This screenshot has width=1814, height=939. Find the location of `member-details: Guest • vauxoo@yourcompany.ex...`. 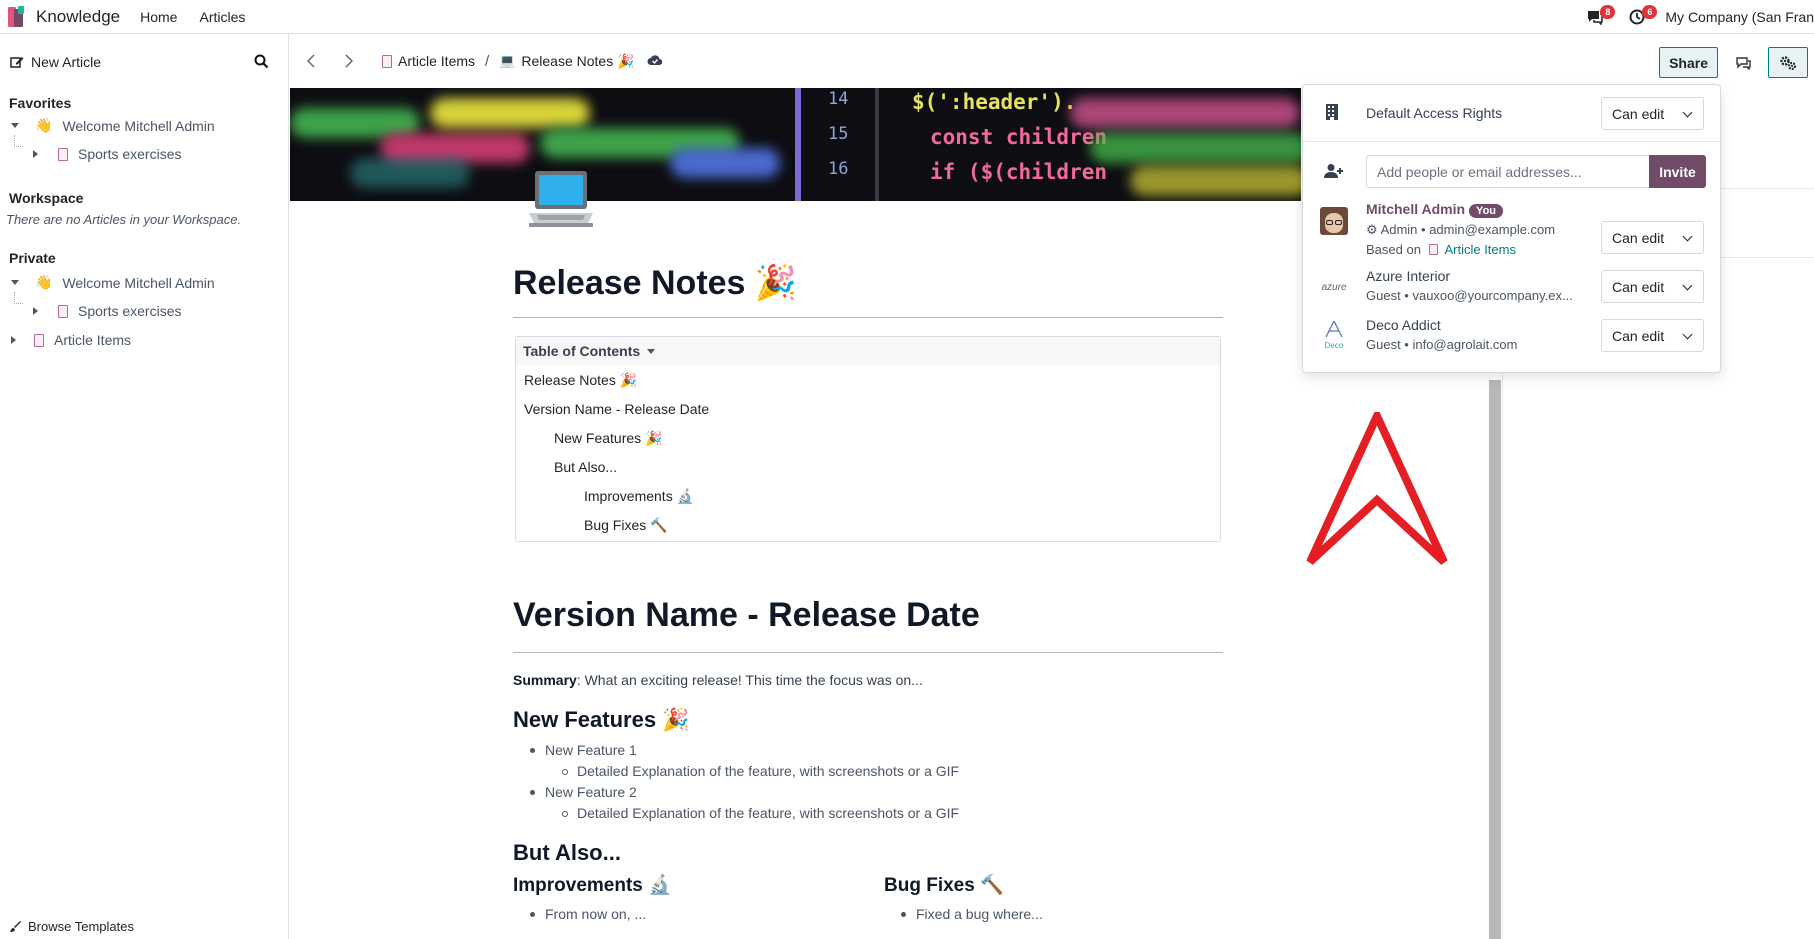

member-details: Guest • vauxoo@yourcompany.ex... is located at coordinates (1469, 295).